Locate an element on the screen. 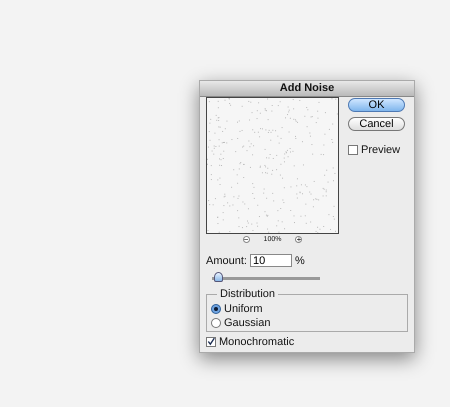 This screenshot has height=407, width=450. radio-label: Gaussian is located at coordinates (247, 323).